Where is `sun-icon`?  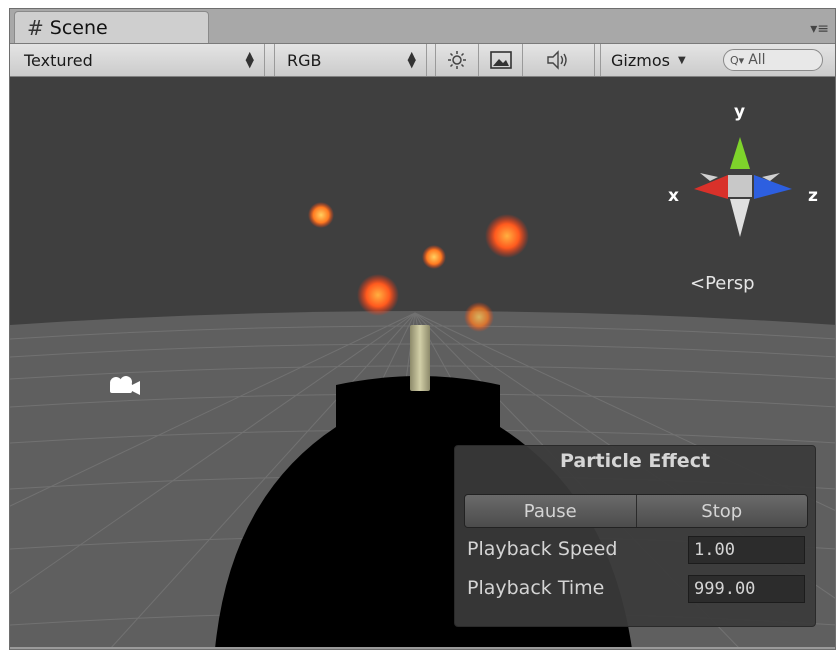 sun-icon is located at coordinates (457, 60).